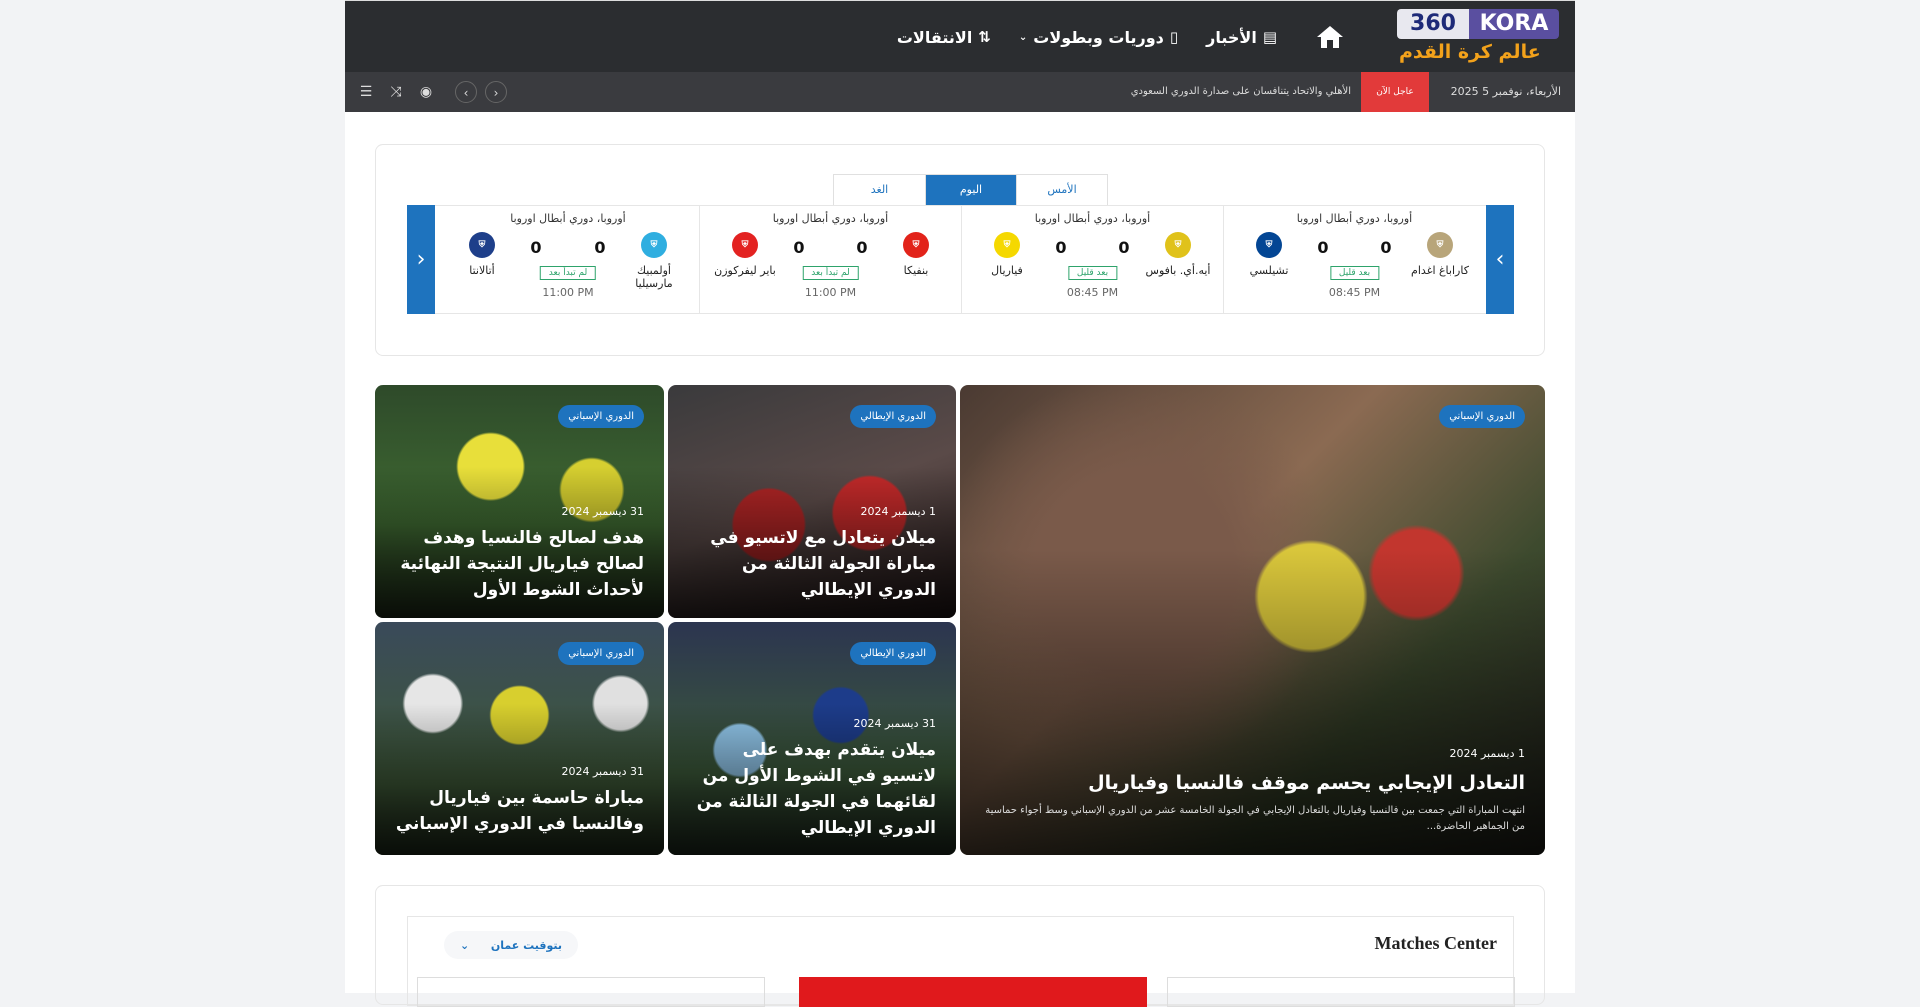 This screenshot has width=1920, height=1007. What do you see at coordinates (1341, 992) in the screenshot?
I see `mc-tab-yesterday` at bounding box center [1341, 992].